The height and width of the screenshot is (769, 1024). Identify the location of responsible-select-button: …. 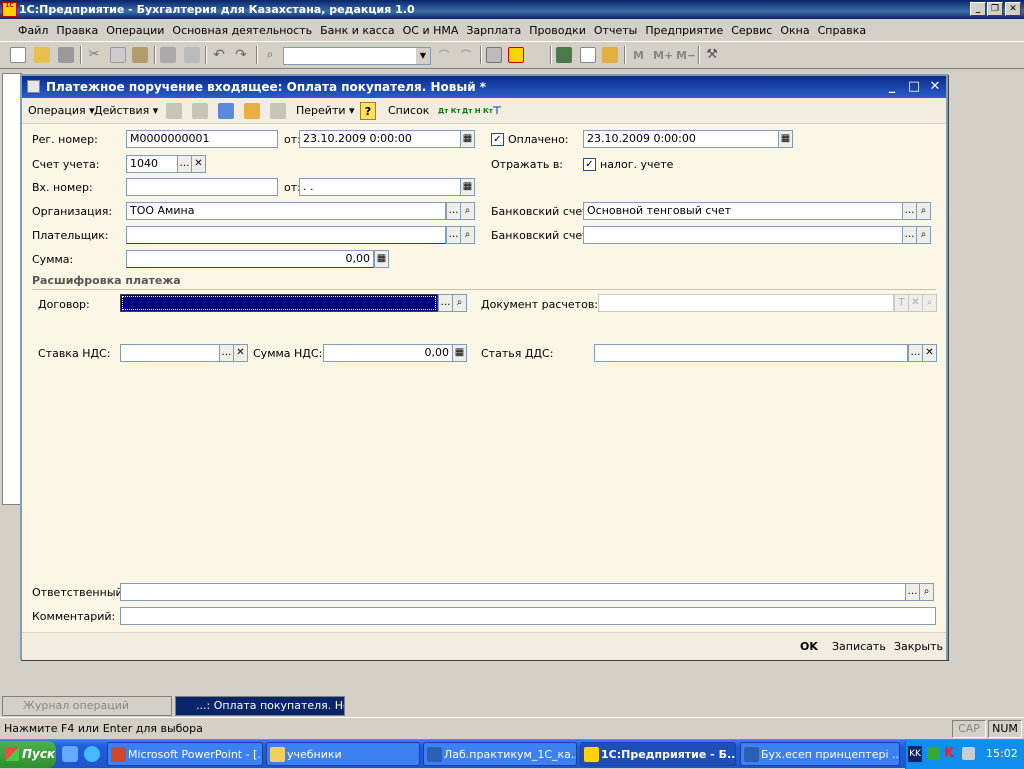
(912, 592).